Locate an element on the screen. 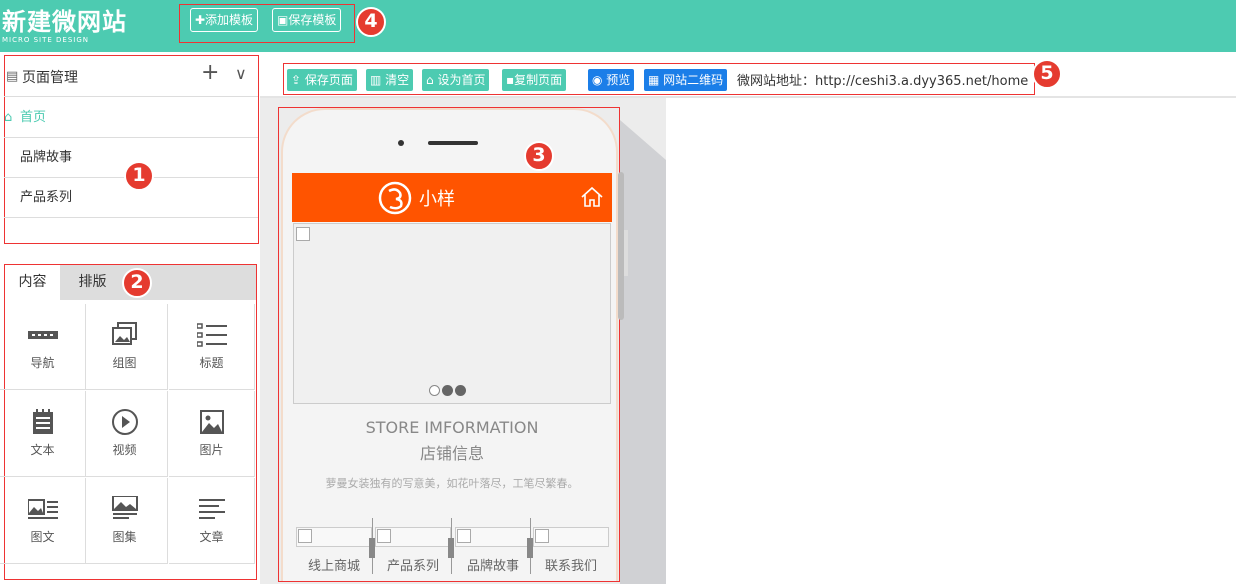 Image resolution: width=1236 pixels, height=584 pixels. save-page-button: ⇪ 保存页面 is located at coordinates (322, 80).